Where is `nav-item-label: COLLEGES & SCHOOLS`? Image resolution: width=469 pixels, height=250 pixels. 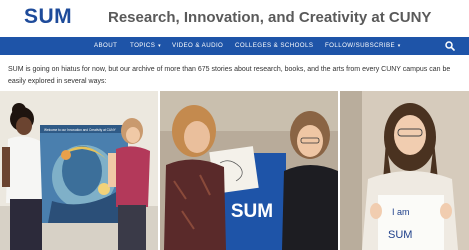 nav-item-label: COLLEGES & SCHOOLS is located at coordinates (274, 45).